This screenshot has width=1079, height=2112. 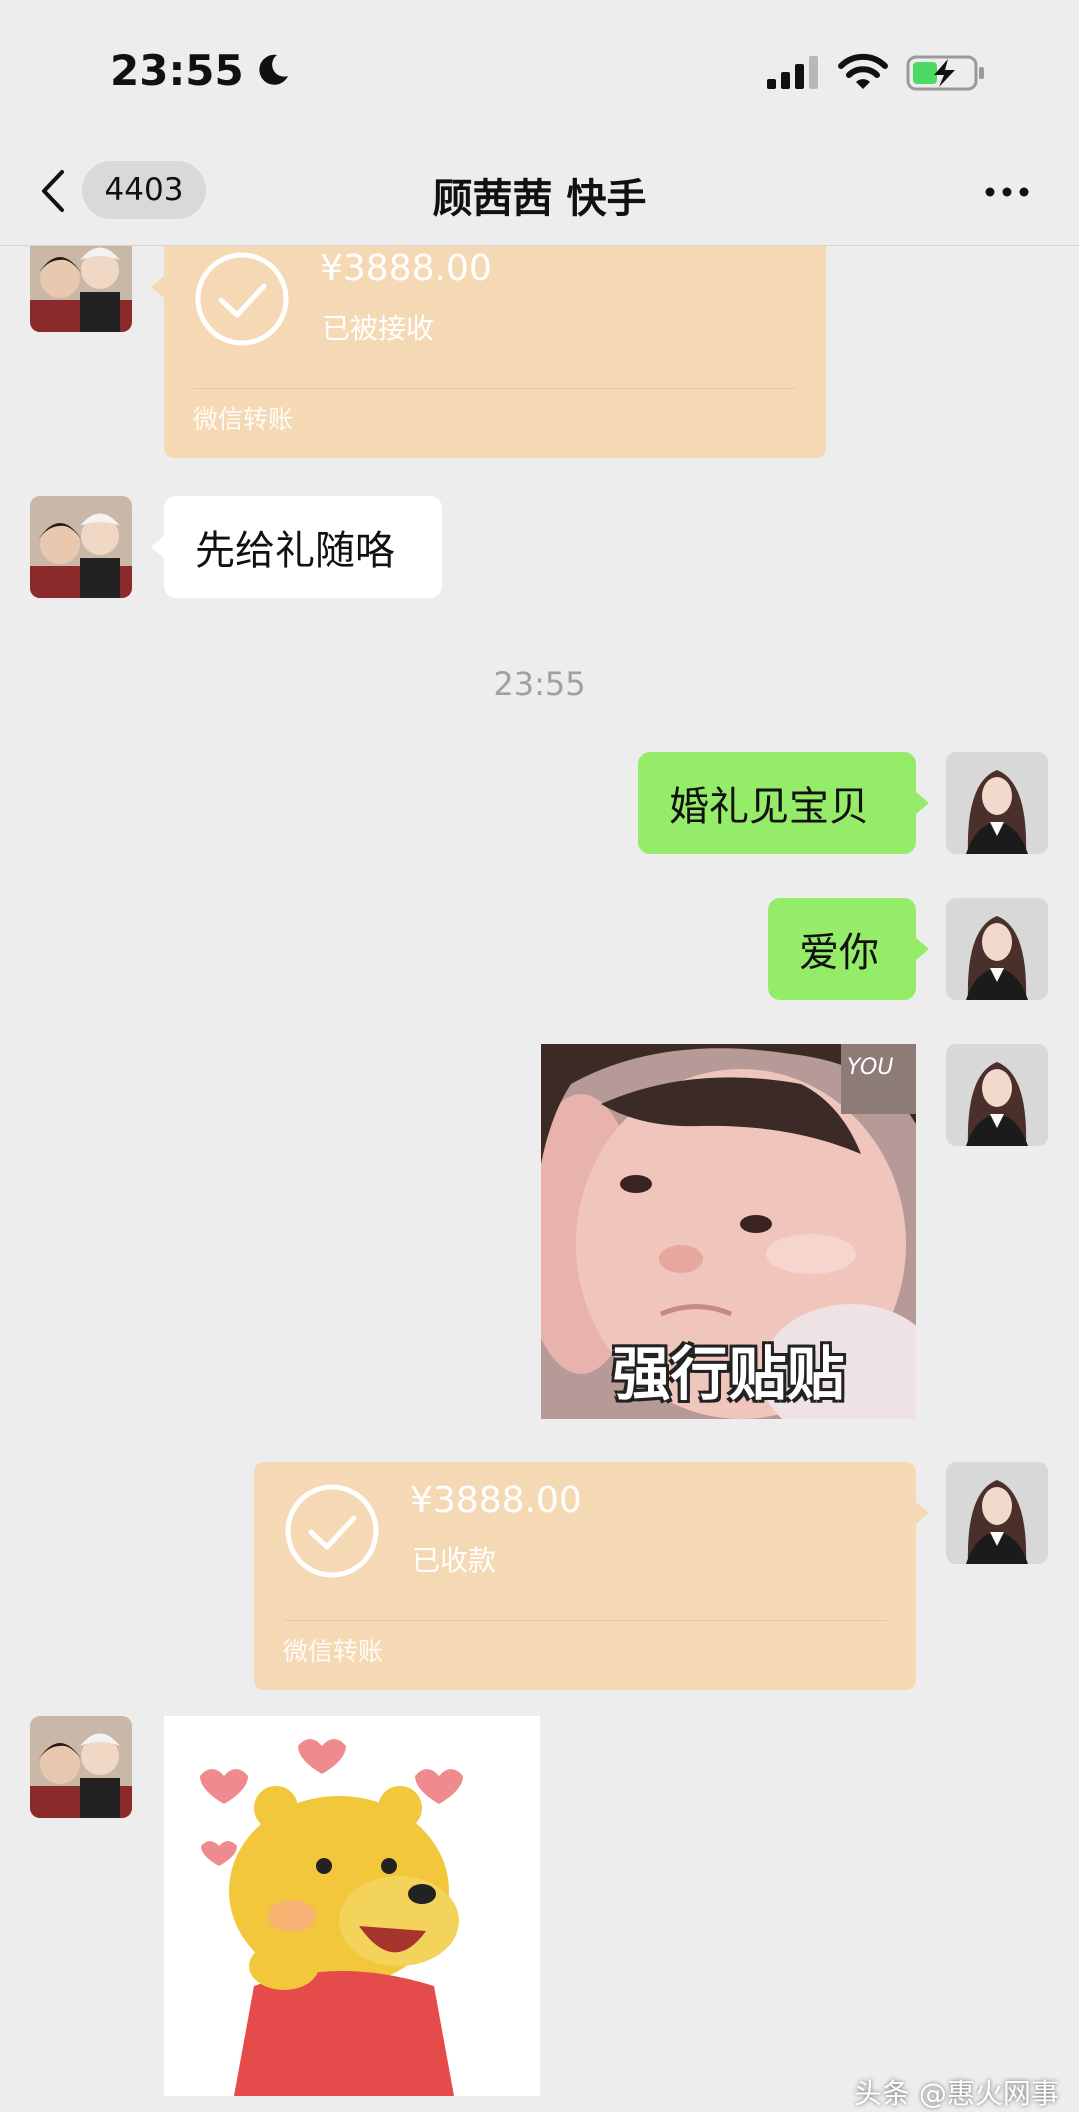 What do you see at coordinates (792, 72) in the screenshot?
I see `signal-icon` at bounding box center [792, 72].